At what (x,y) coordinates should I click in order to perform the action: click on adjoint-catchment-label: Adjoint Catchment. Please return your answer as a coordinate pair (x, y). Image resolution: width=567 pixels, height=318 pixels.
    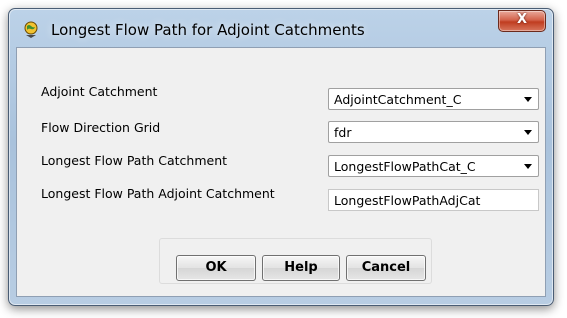
    Looking at the image, I should click on (99, 91).